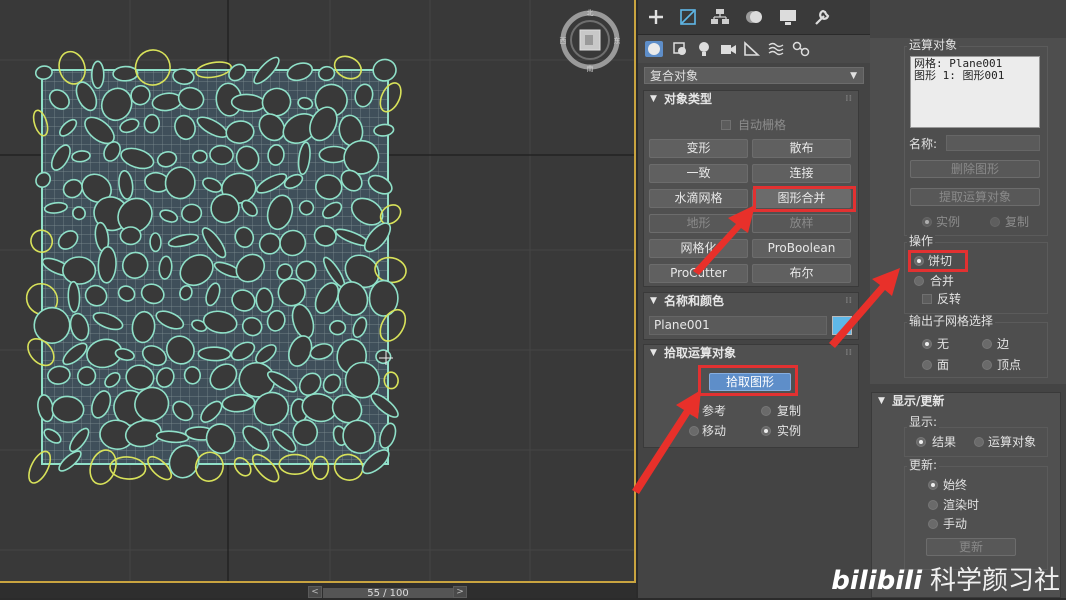 The width and height of the screenshot is (1066, 600). I want to click on arrow-to-pick-shape-icon, so click(666, 442).